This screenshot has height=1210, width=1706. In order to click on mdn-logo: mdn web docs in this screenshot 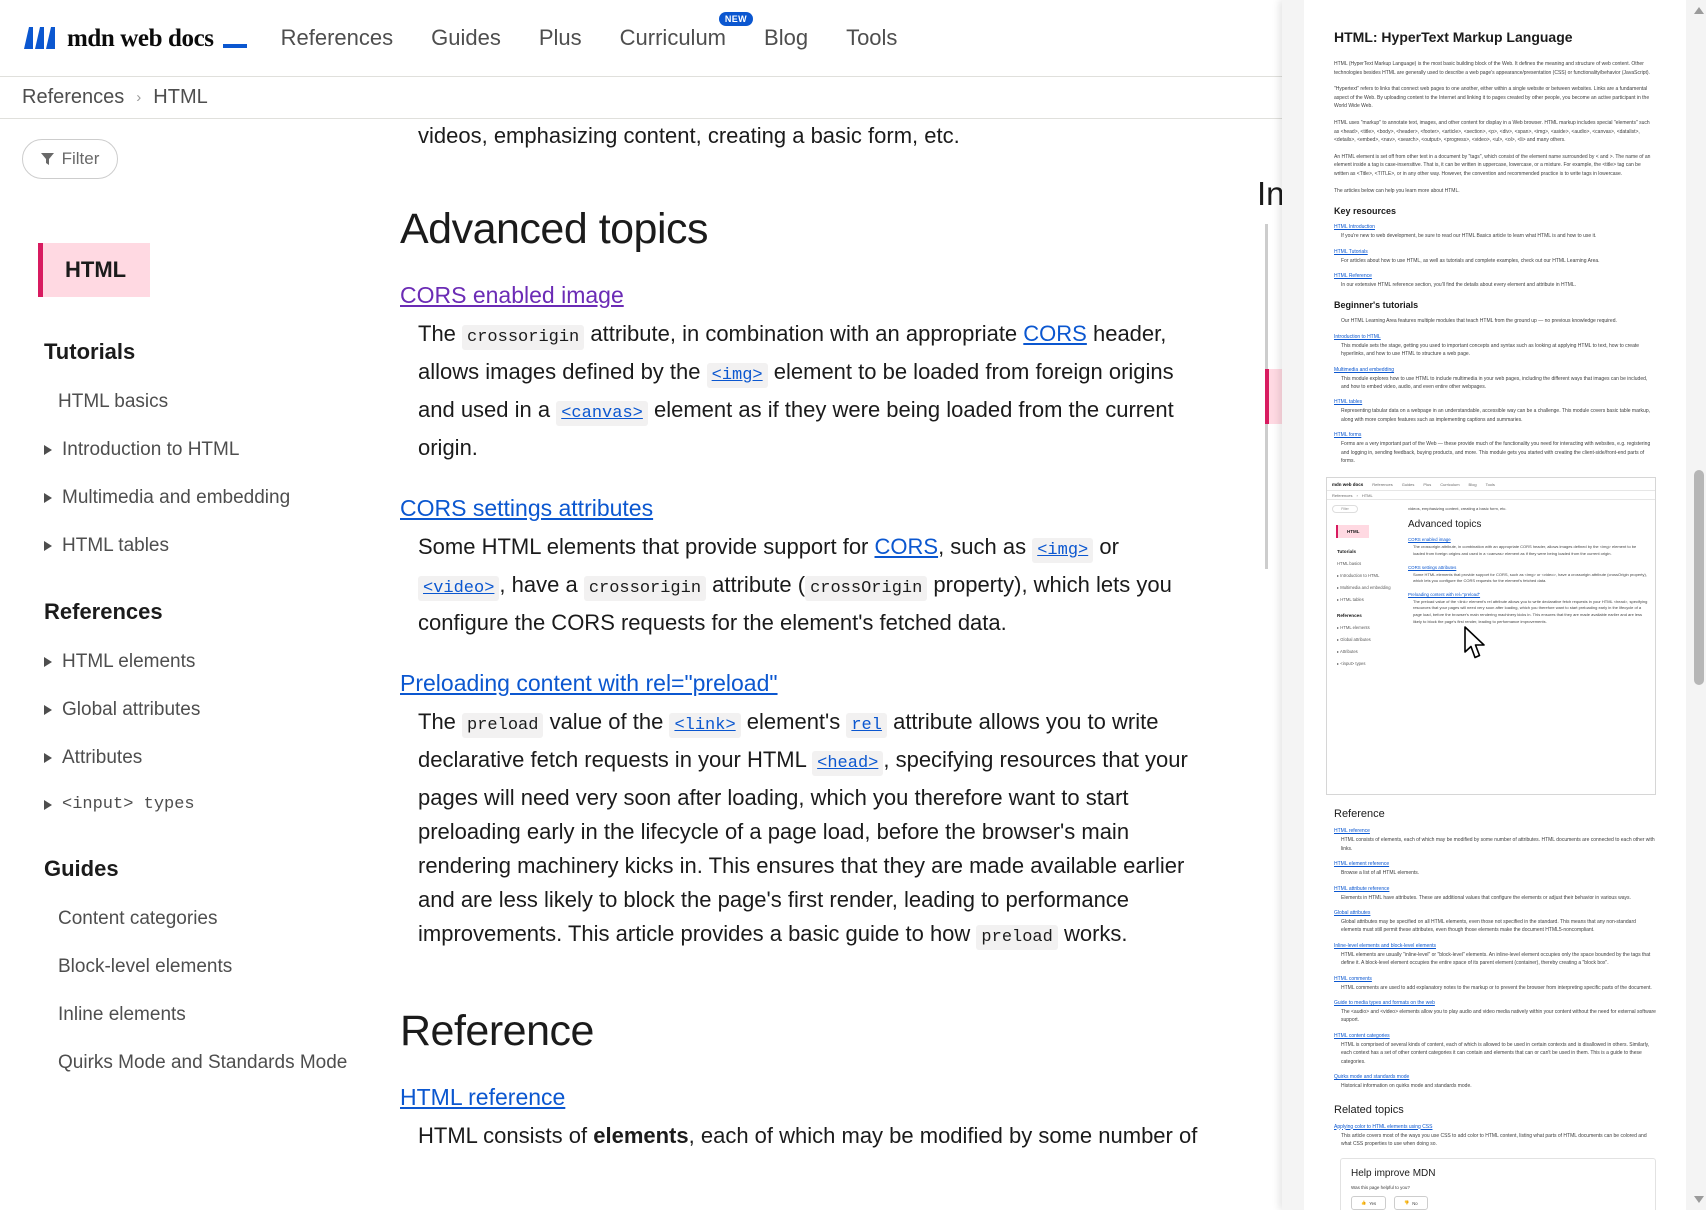, I will do `click(134, 38)`.